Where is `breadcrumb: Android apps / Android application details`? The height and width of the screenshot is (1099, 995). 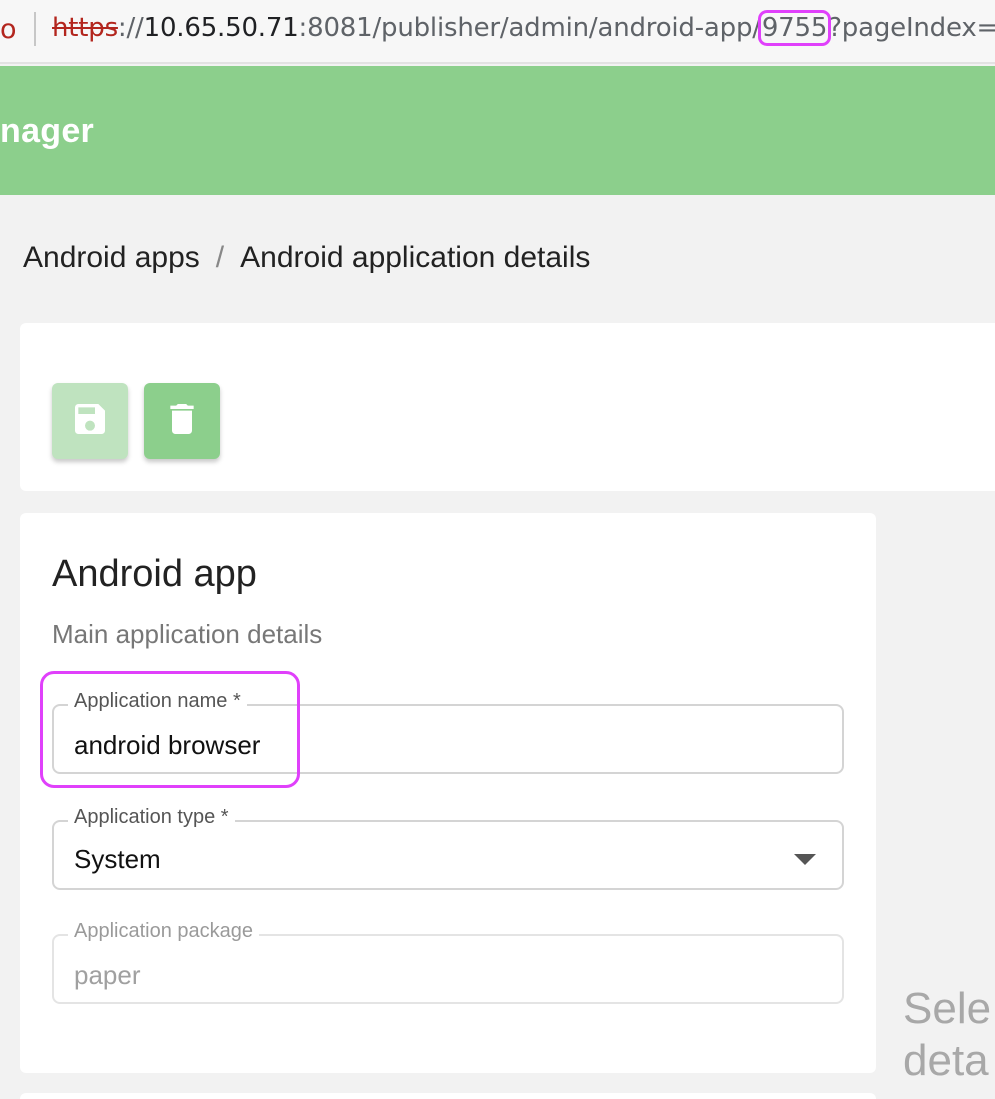
breadcrumb: Android apps / Android application details is located at coordinates (306, 258).